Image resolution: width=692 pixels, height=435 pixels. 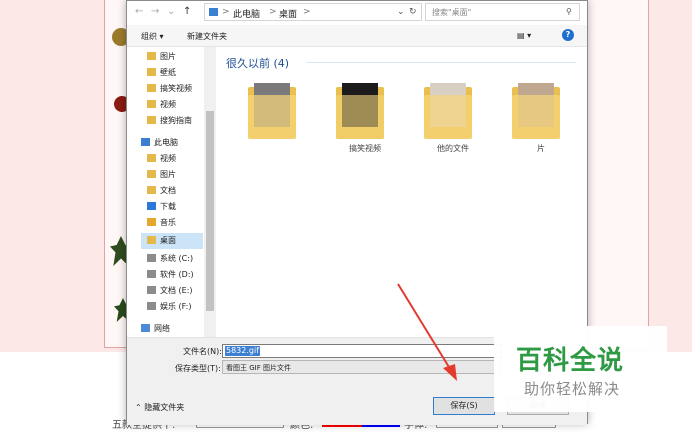 What do you see at coordinates (541, 148) in the screenshot?
I see `folder-label: 片` at bounding box center [541, 148].